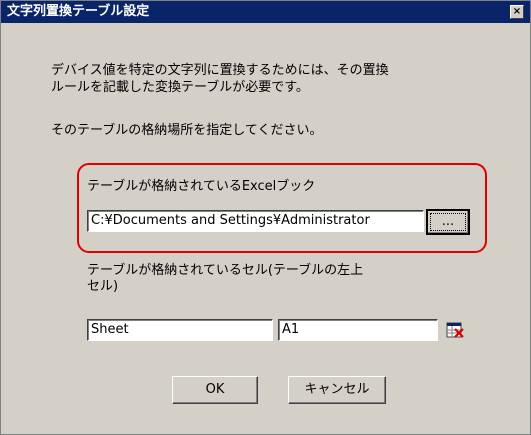 This screenshot has height=435, width=531. What do you see at coordinates (201, 186) in the screenshot?
I see `workbook-label: テーブルが格納されているExcelブック` at bounding box center [201, 186].